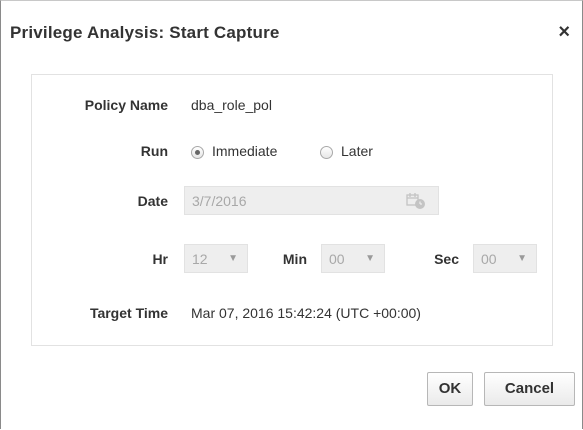 The width and height of the screenshot is (583, 430). What do you see at coordinates (529, 389) in the screenshot?
I see `cancel-button: Cancel` at bounding box center [529, 389].